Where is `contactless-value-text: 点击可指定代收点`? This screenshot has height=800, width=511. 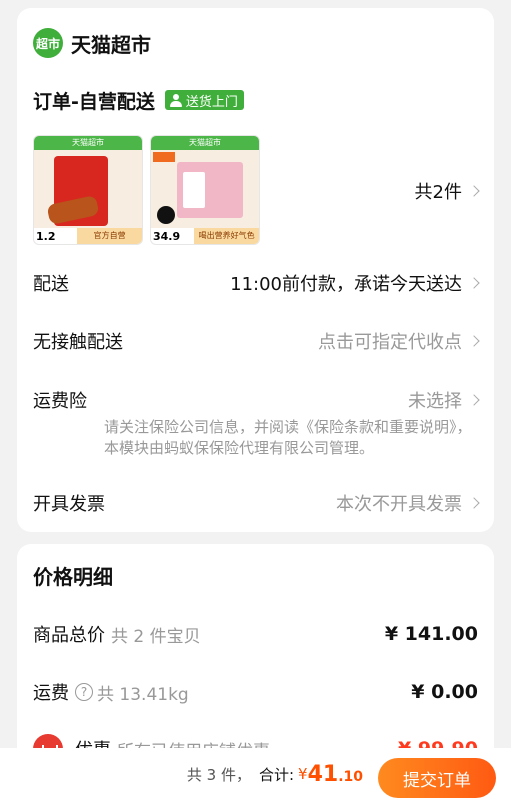 contactless-value-text: 点击可指定代收点 is located at coordinates (390, 342).